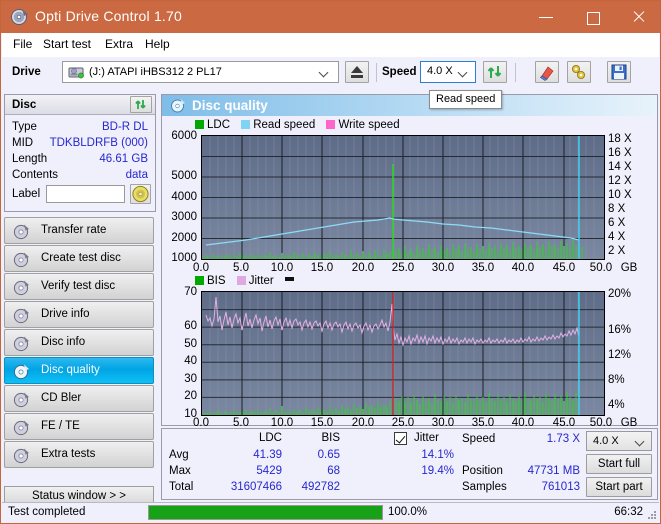  What do you see at coordinates (563, 439) in the screenshot?
I see `stats-speed-value: 1.73 X` at bounding box center [563, 439].